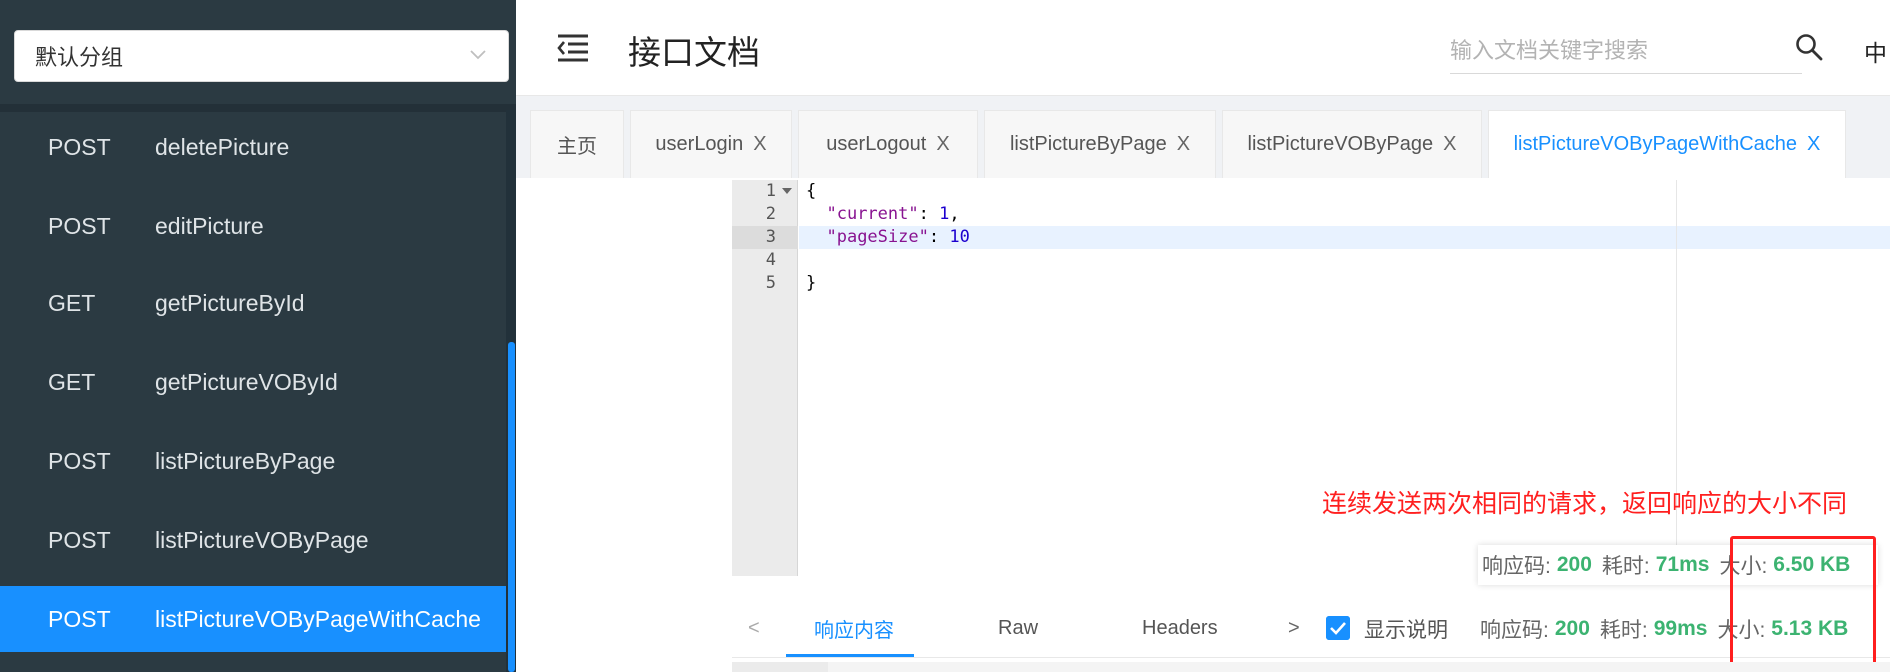 This screenshot has width=1890, height=672. I want to click on sidebar-item-getPictureById: GET getPictureById, so click(253, 303).